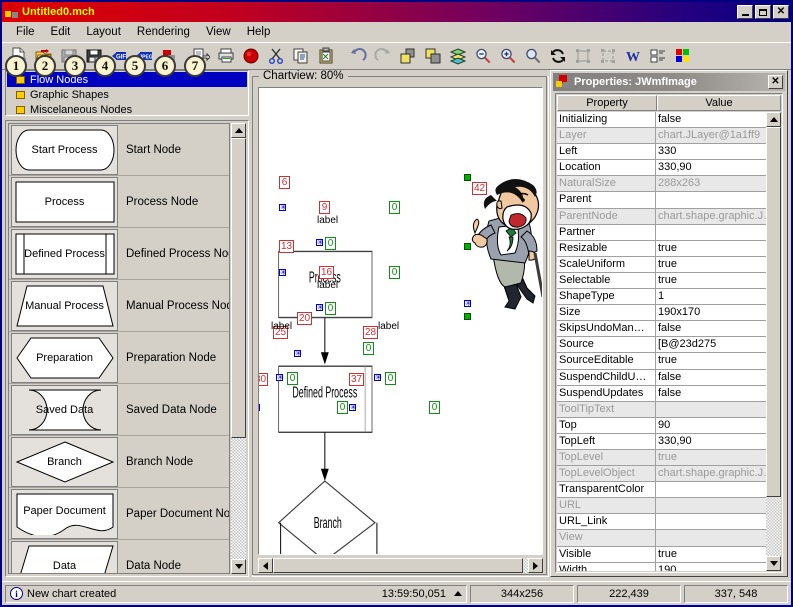  What do you see at coordinates (763, 12) in the screenshot?
I see `maximize-button` at bounding box center [763, 12].